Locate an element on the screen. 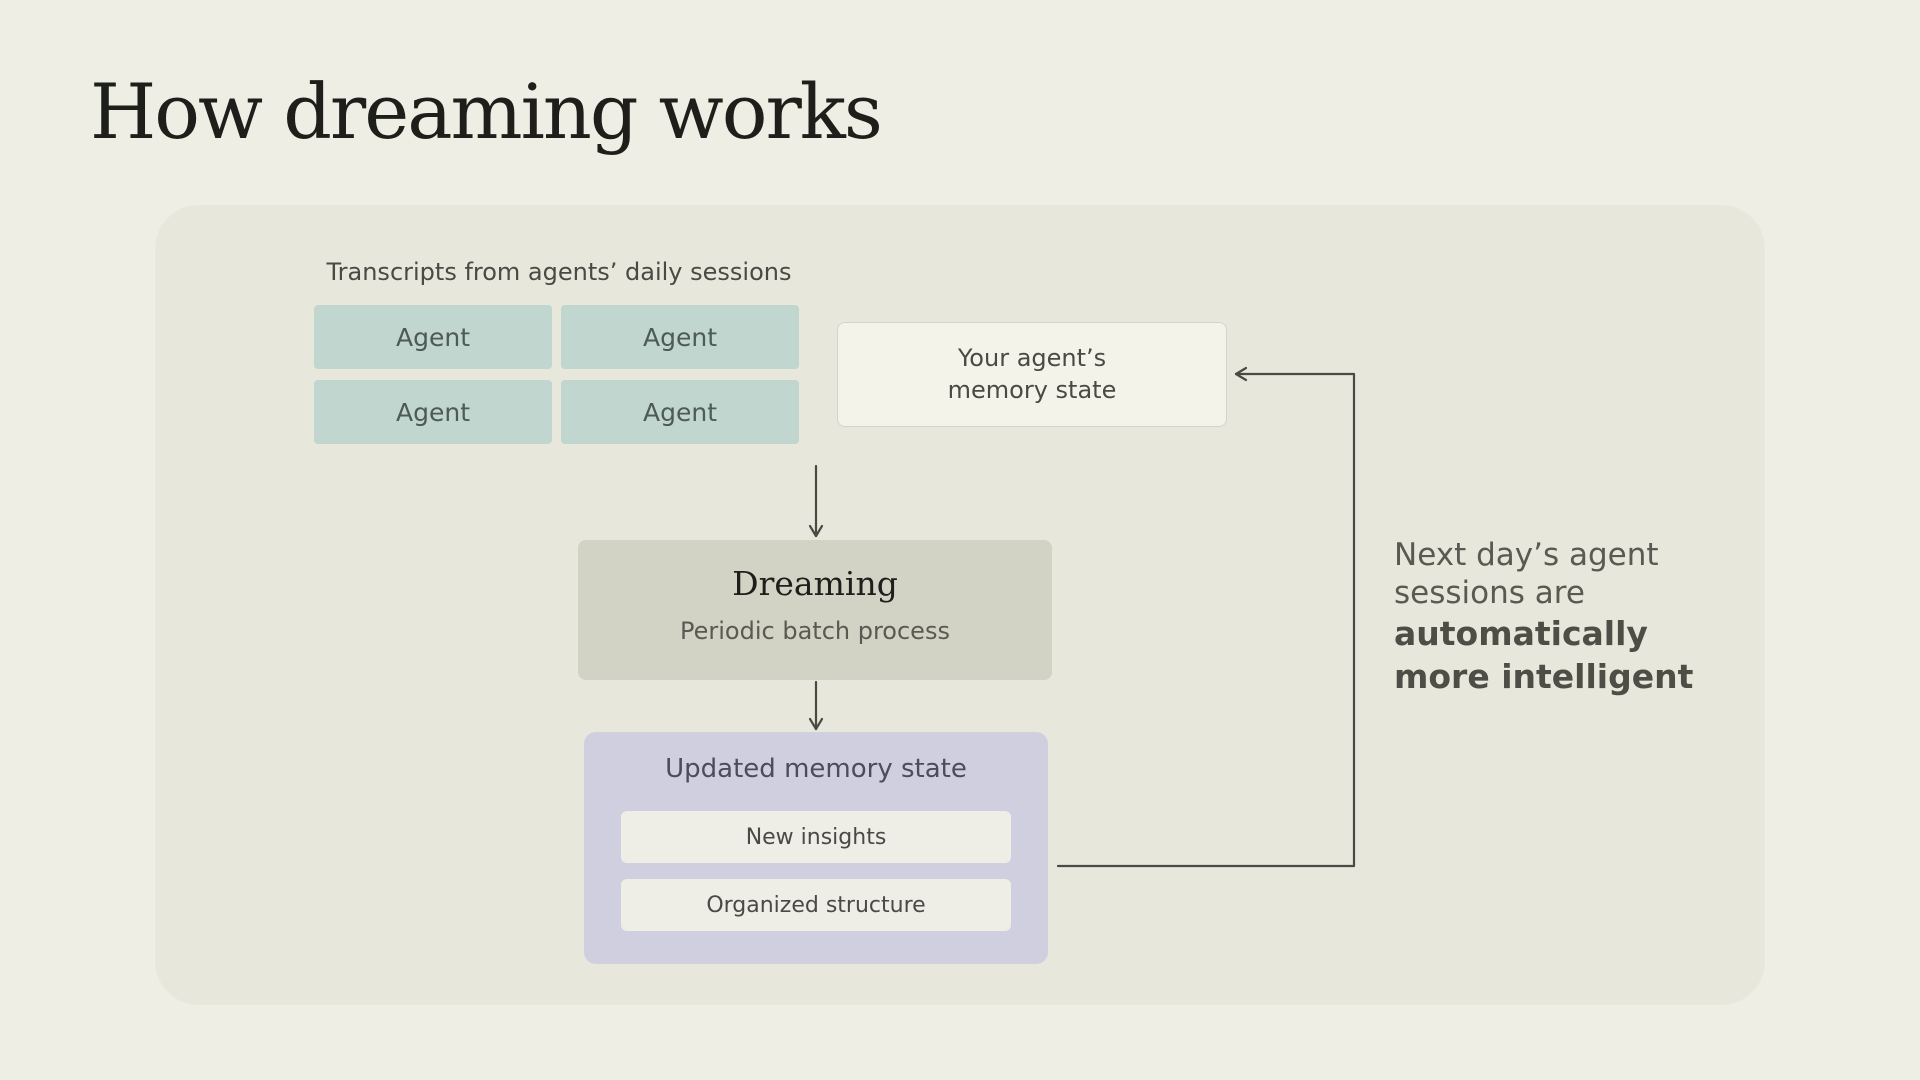 The width and height of the screenshot is (1920, 1080). dreaming-title: Dreaming is located at coordinates (815, 583).